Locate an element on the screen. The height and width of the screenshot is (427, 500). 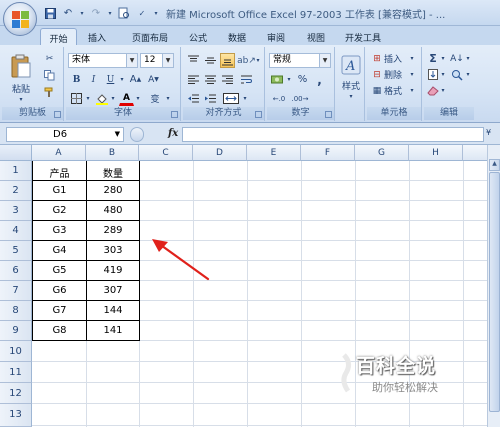
customize-toolbar-icon: ▾ is located at coordinates (156, 13).